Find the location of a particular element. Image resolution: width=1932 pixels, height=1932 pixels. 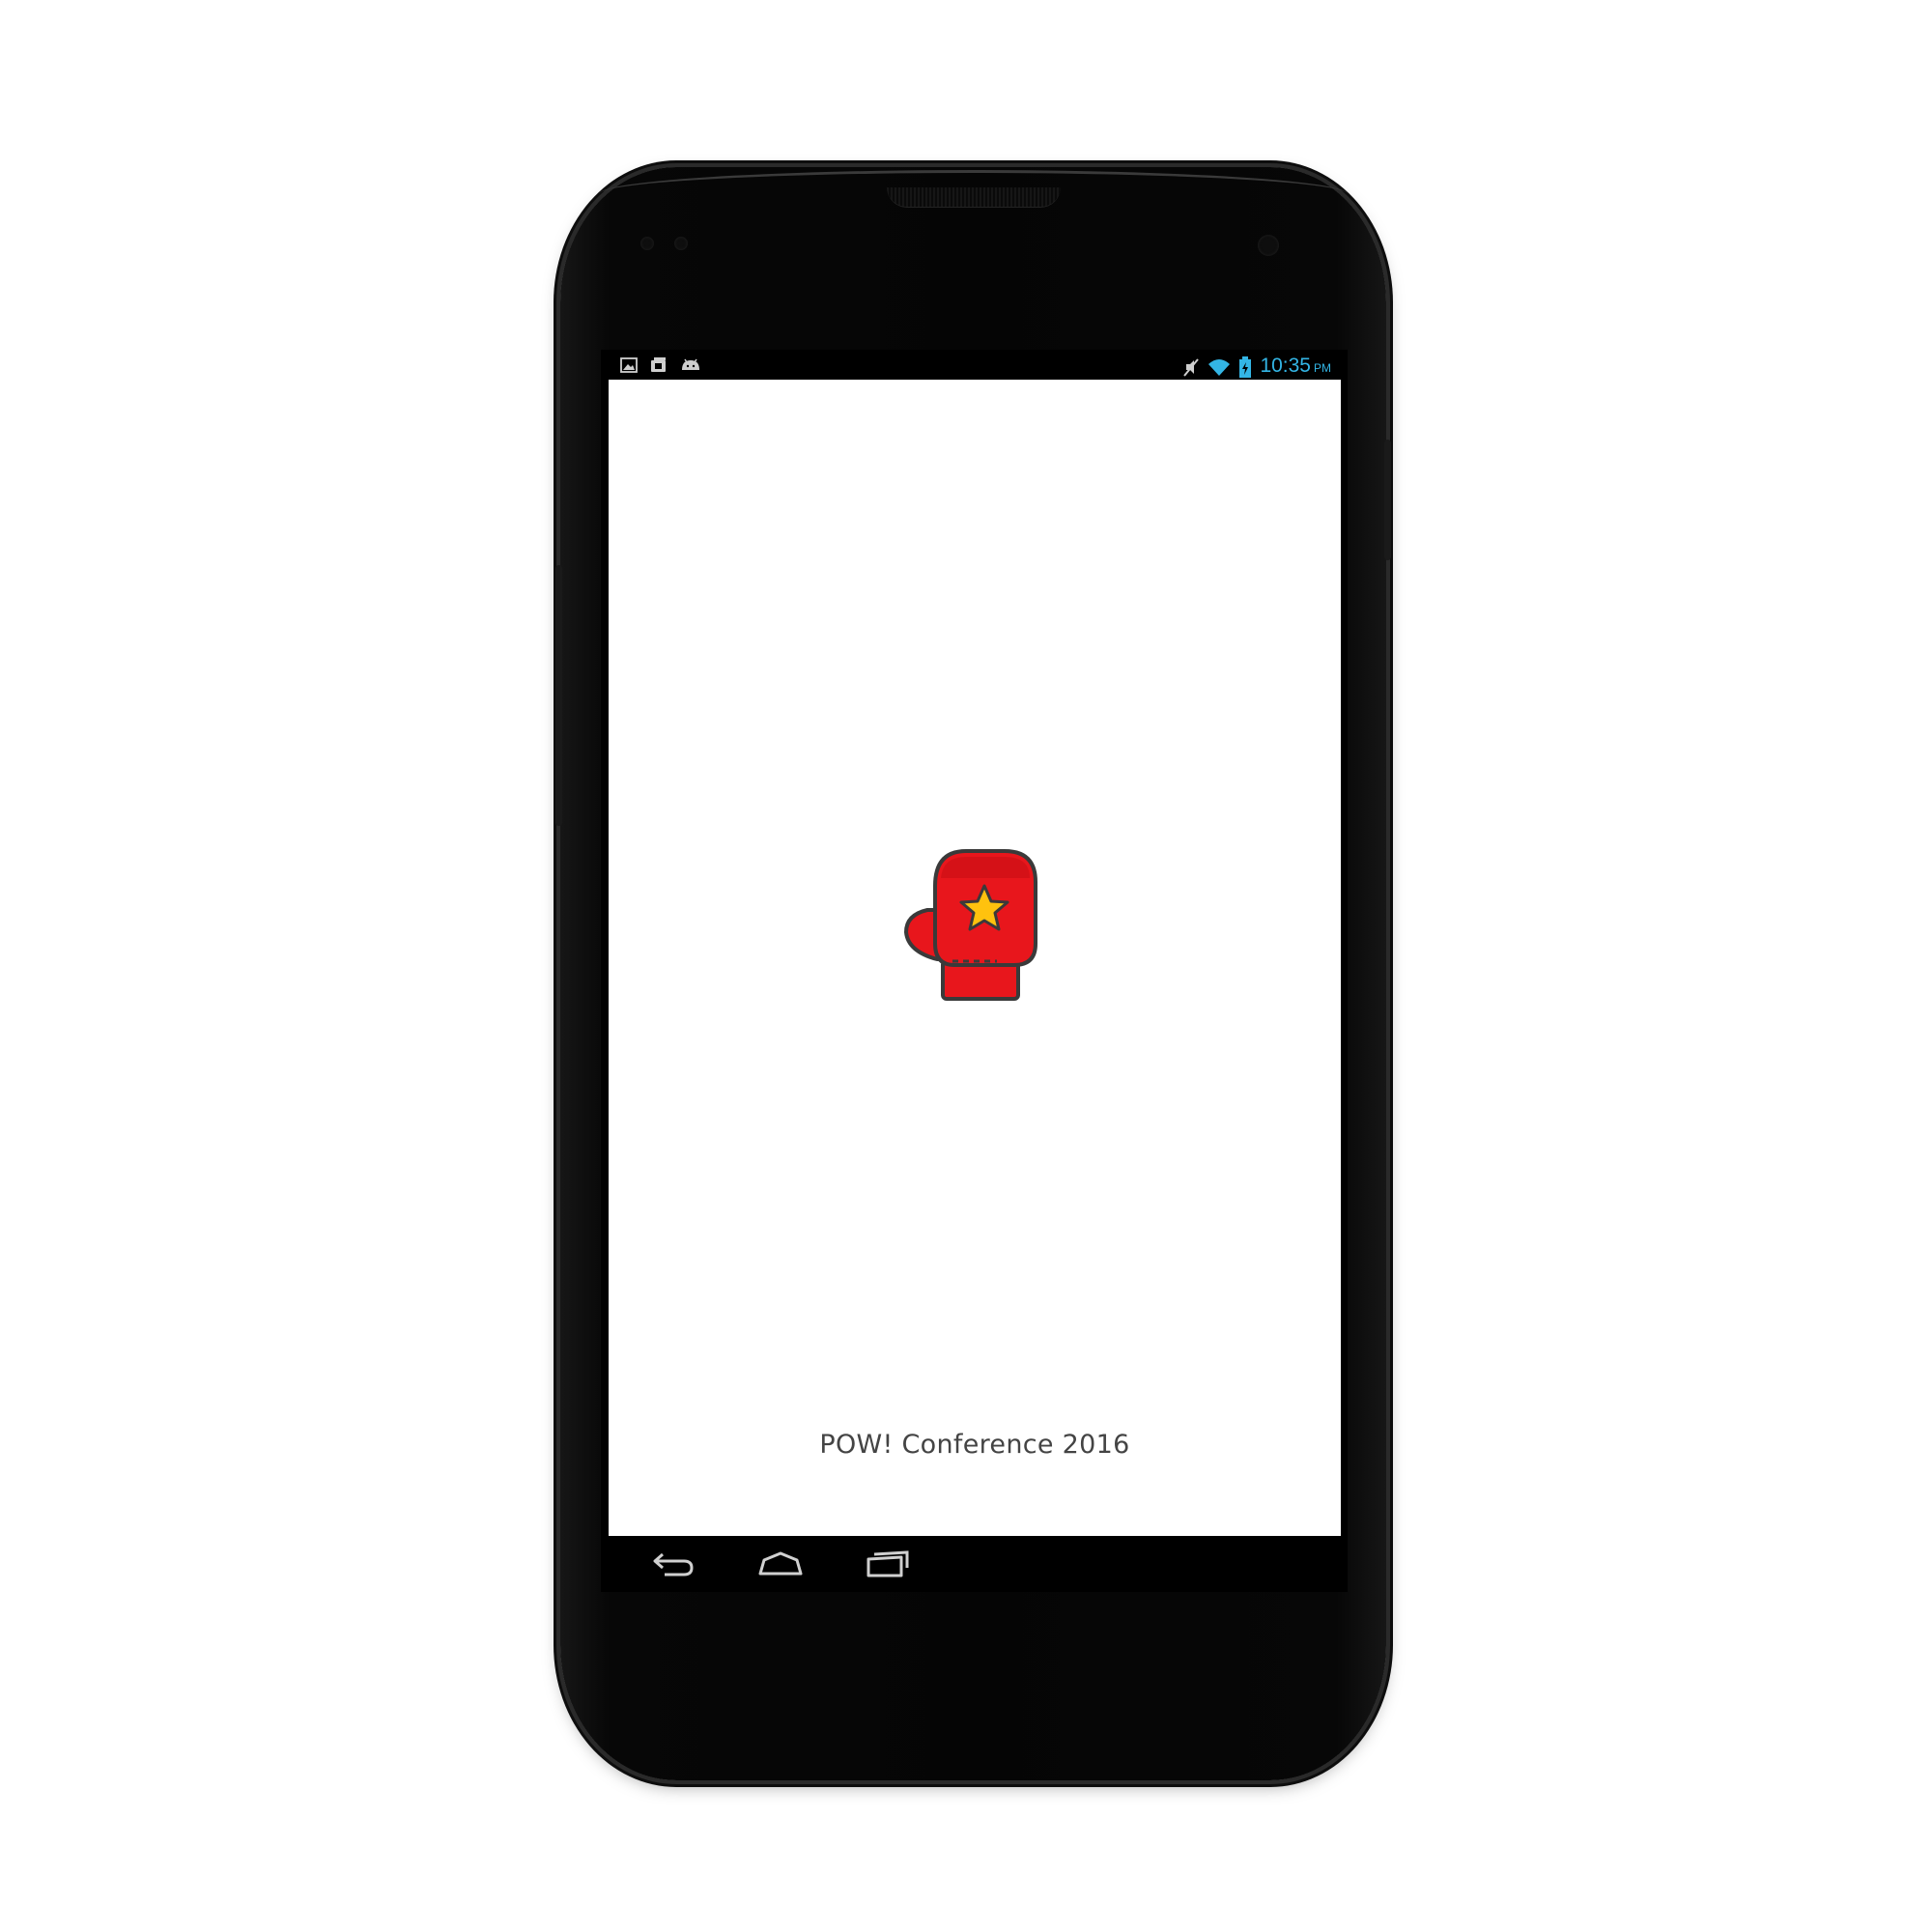

boxing-glove-star-icon is located at coordinates (970, 925).